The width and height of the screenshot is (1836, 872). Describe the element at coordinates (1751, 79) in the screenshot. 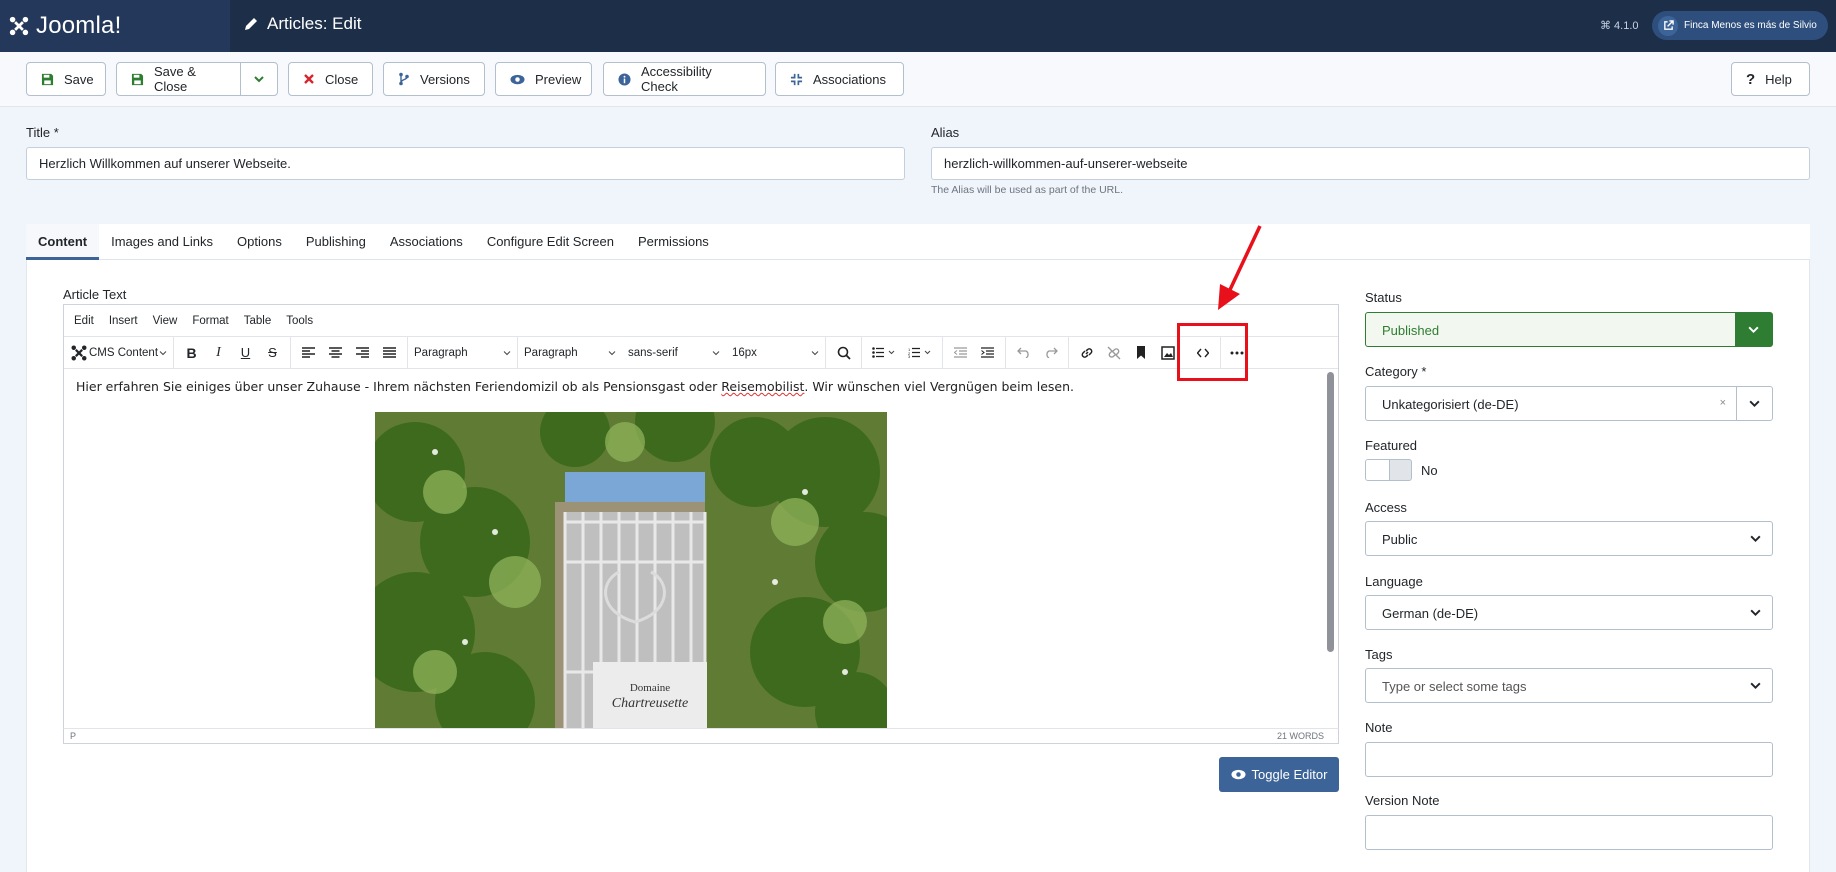

I see `question-icon: ?` at that location.